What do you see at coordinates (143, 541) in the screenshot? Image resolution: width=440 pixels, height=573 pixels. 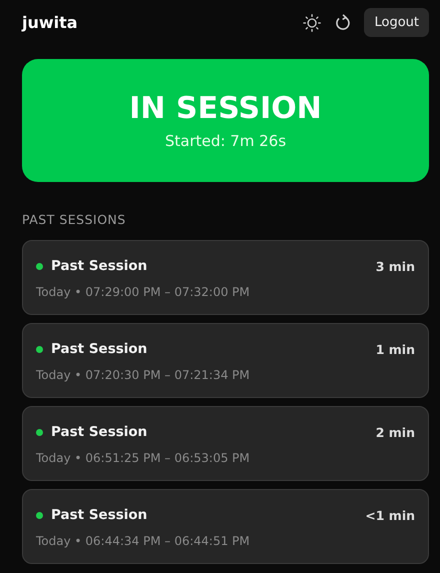 I see `session-time: Today • 06:44:34 PM – 06:44:51 PM` at bounding box center [143, 541].